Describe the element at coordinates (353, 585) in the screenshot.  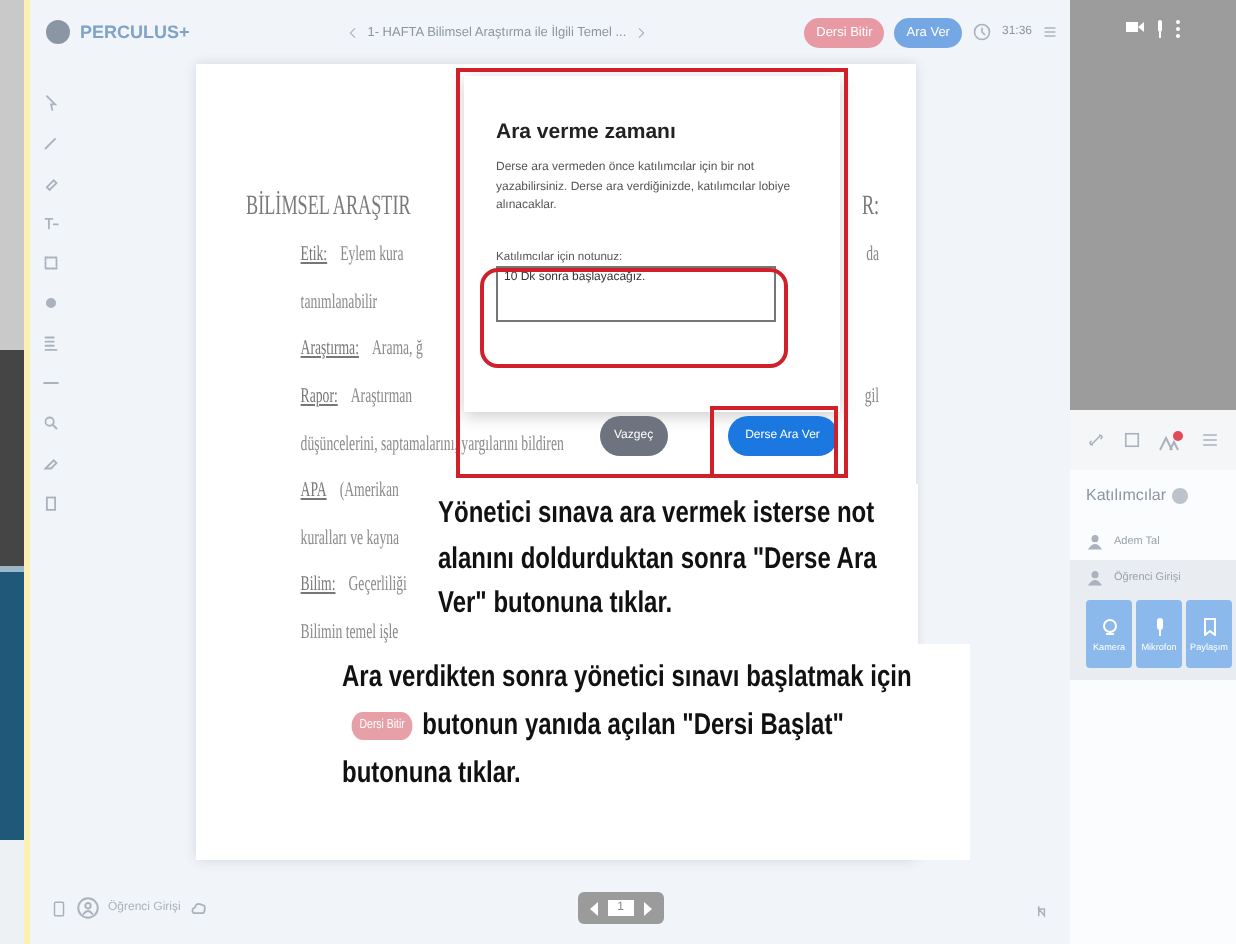
I see `document-line: Bilim: Geçerliliği` at that location.